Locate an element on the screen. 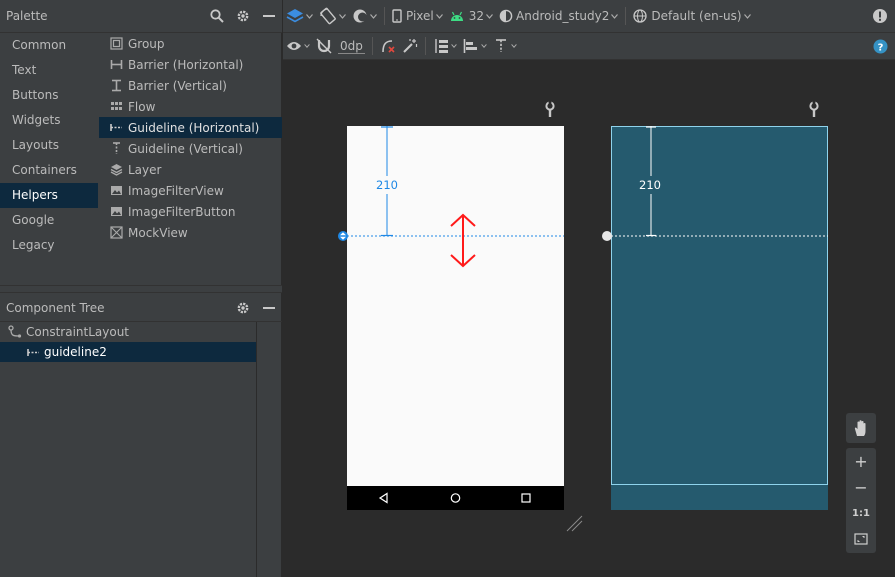  zoom-to-fit-button is located at coordinates (861, 539).